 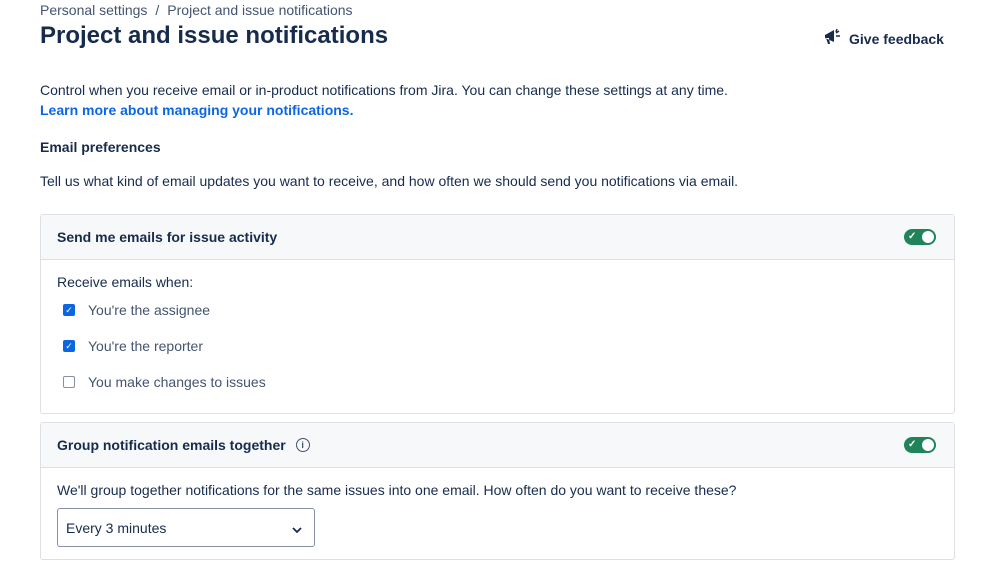 I want to click on give-feedback-button: Give feedback, so click(x=883, y=38).